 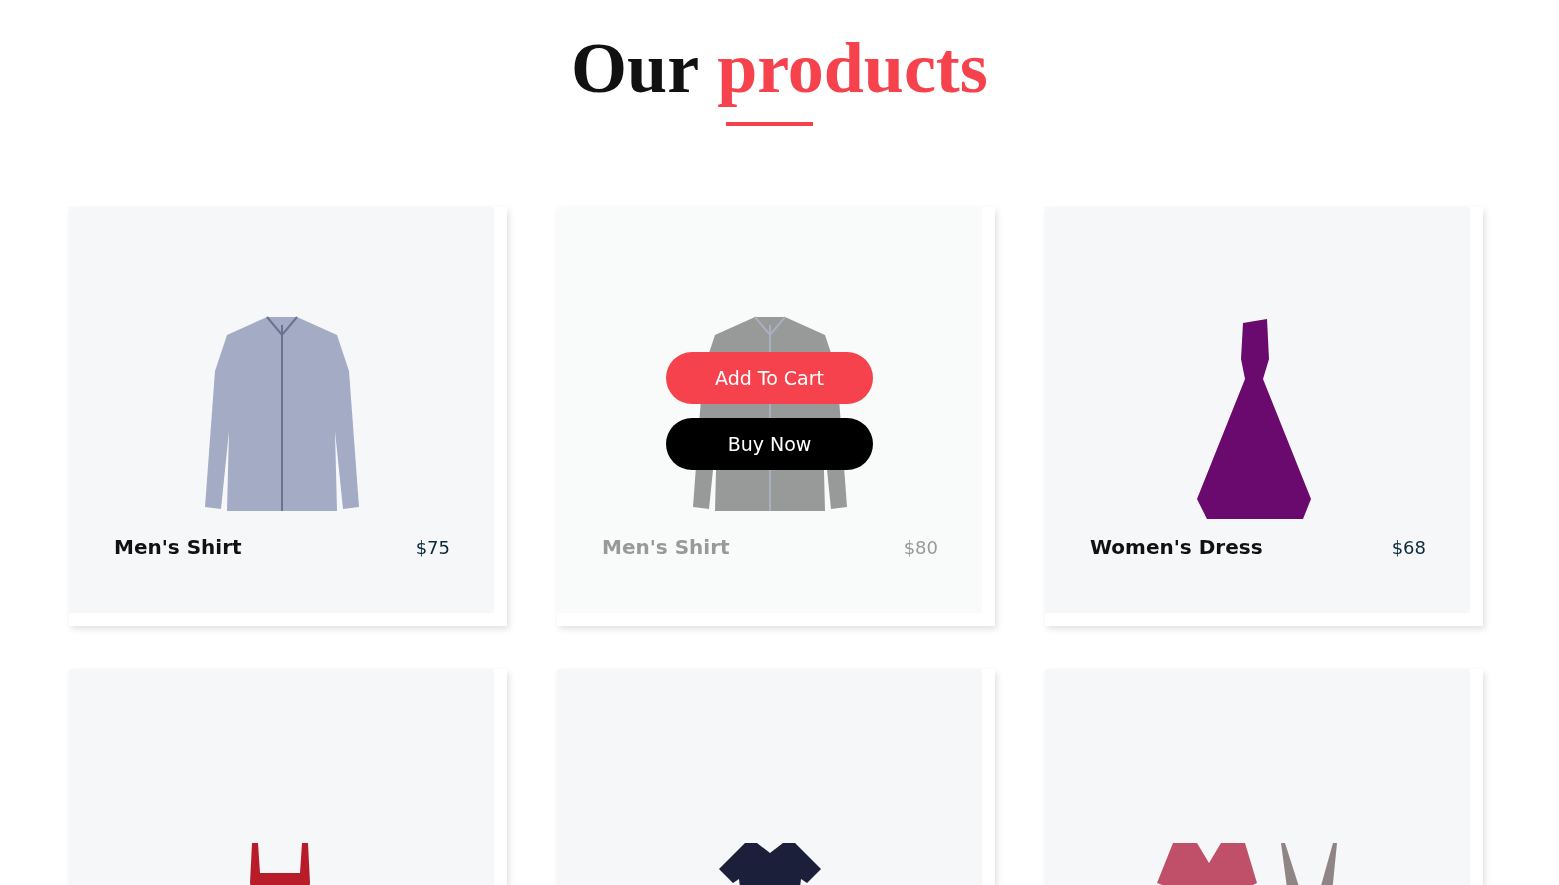 What do you see at coordinates (432, 547) in the screenshot?
I see `product-price: $75` at bounding box center [432, 547].